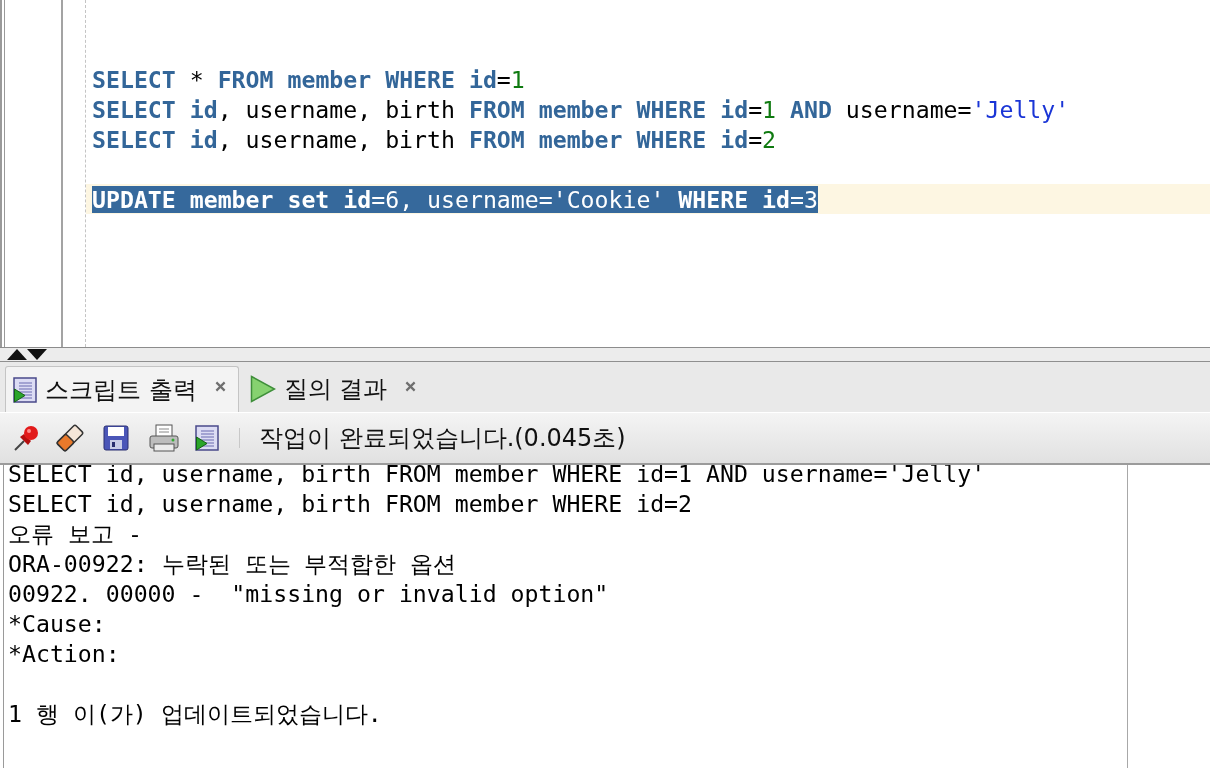 The width and height of the screenshot is (1210, 768). I want to click on output-line: ORA-00922: 누락된 또는 부적합한 옵션, so click(232, 564).